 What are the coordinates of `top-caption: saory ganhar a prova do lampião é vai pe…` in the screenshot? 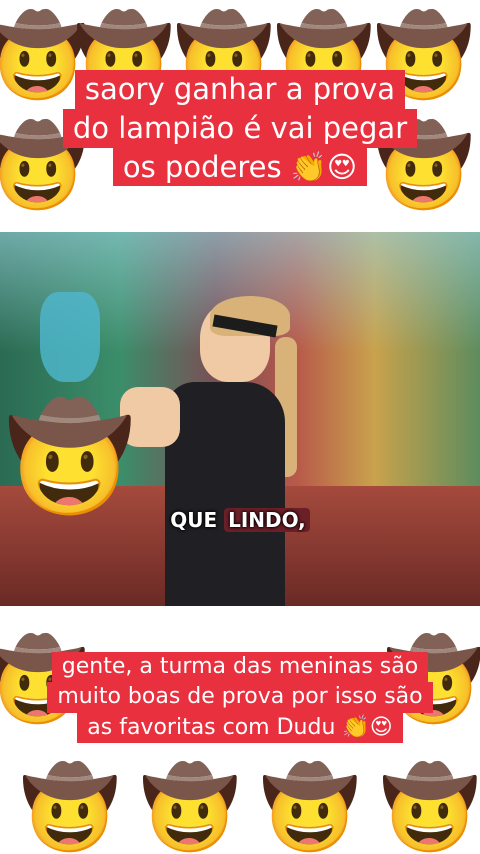 It's located at (240, 128).